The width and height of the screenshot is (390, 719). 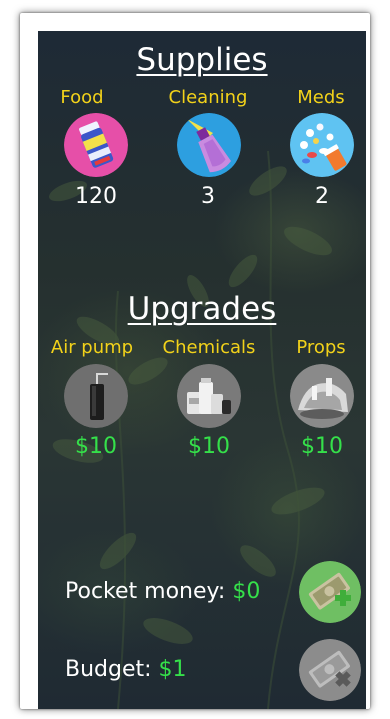 I want to click on meds-label: Meds, so click(x=321, y=97).